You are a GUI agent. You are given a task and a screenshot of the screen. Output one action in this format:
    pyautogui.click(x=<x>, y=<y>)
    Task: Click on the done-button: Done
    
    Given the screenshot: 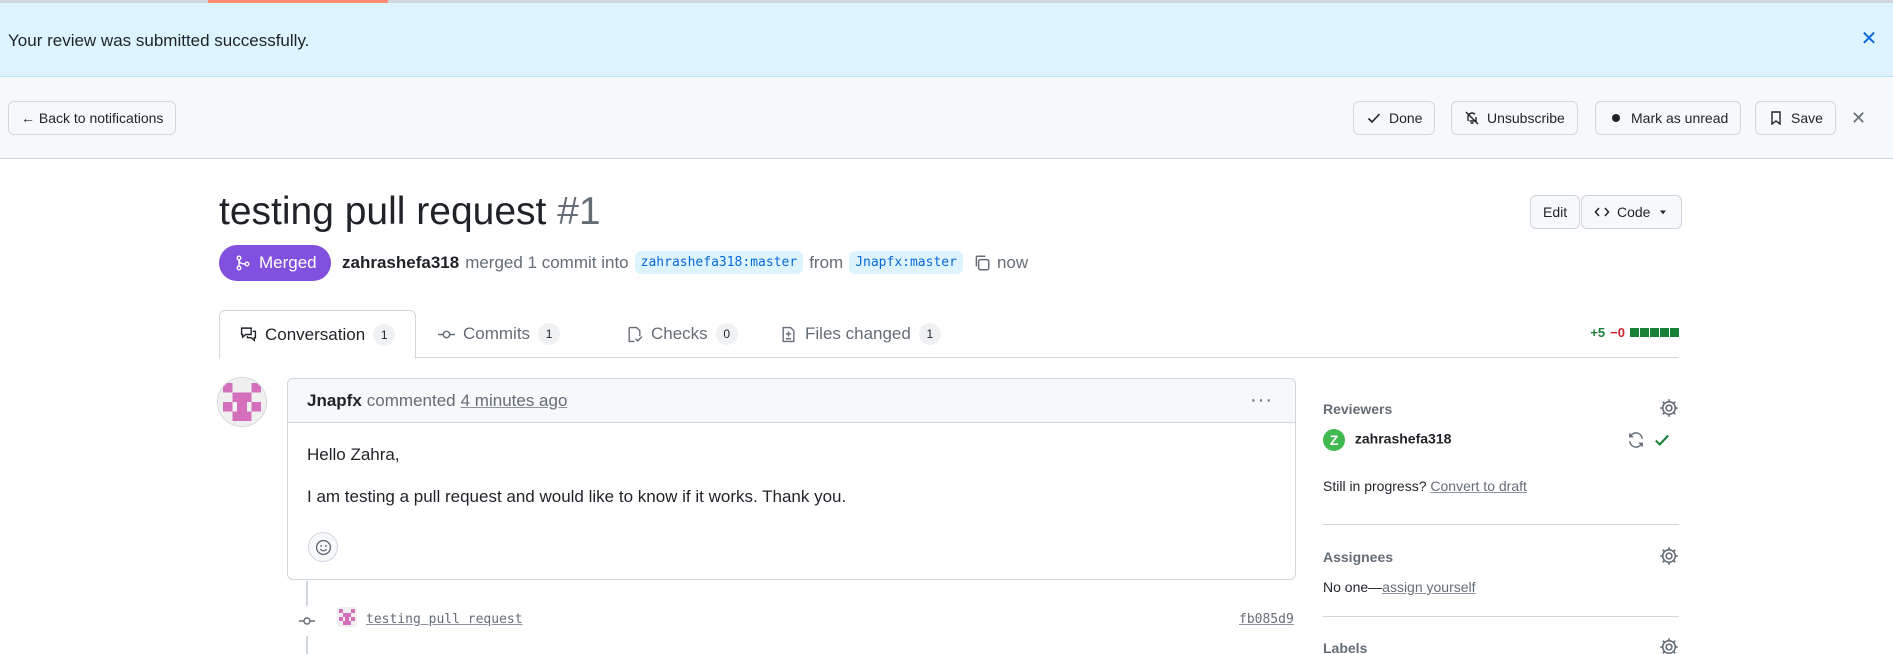 What is the action you would take?
    pyautogui.click(x=1394, y=118)
    